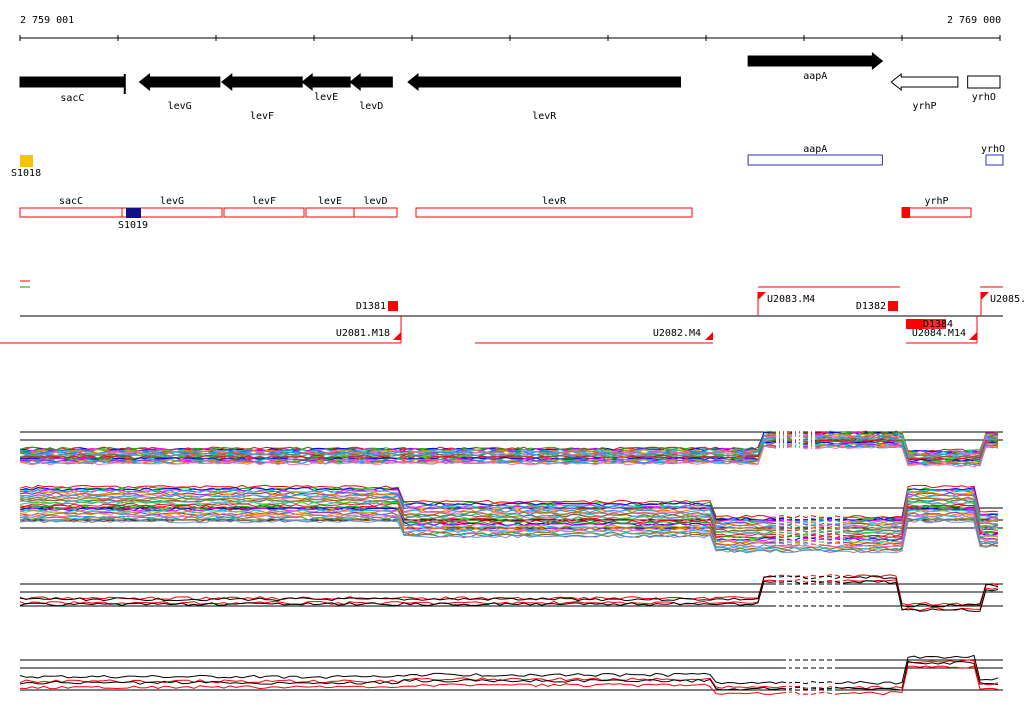 Image resolution: width=1024 pixels, height=718 pixels. I want to click on red-box-levE, so click(330, 212).